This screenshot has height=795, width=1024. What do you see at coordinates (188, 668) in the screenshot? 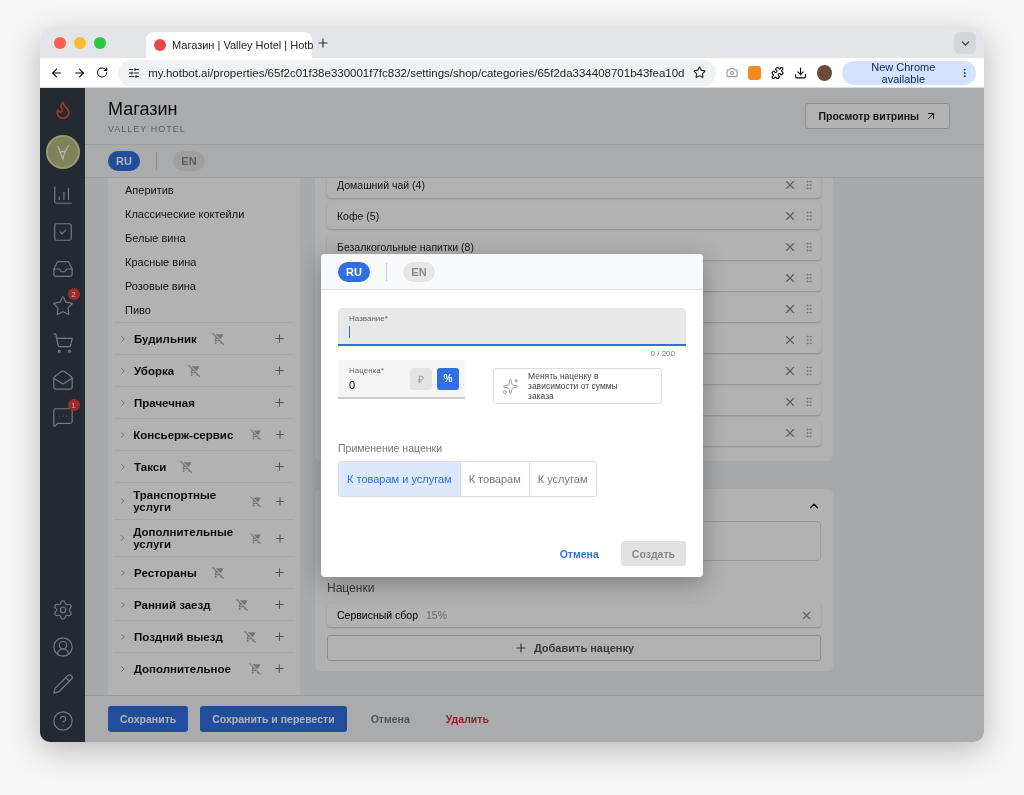
I see `category-group: Дополнительное` at bounding box center [188, 668].